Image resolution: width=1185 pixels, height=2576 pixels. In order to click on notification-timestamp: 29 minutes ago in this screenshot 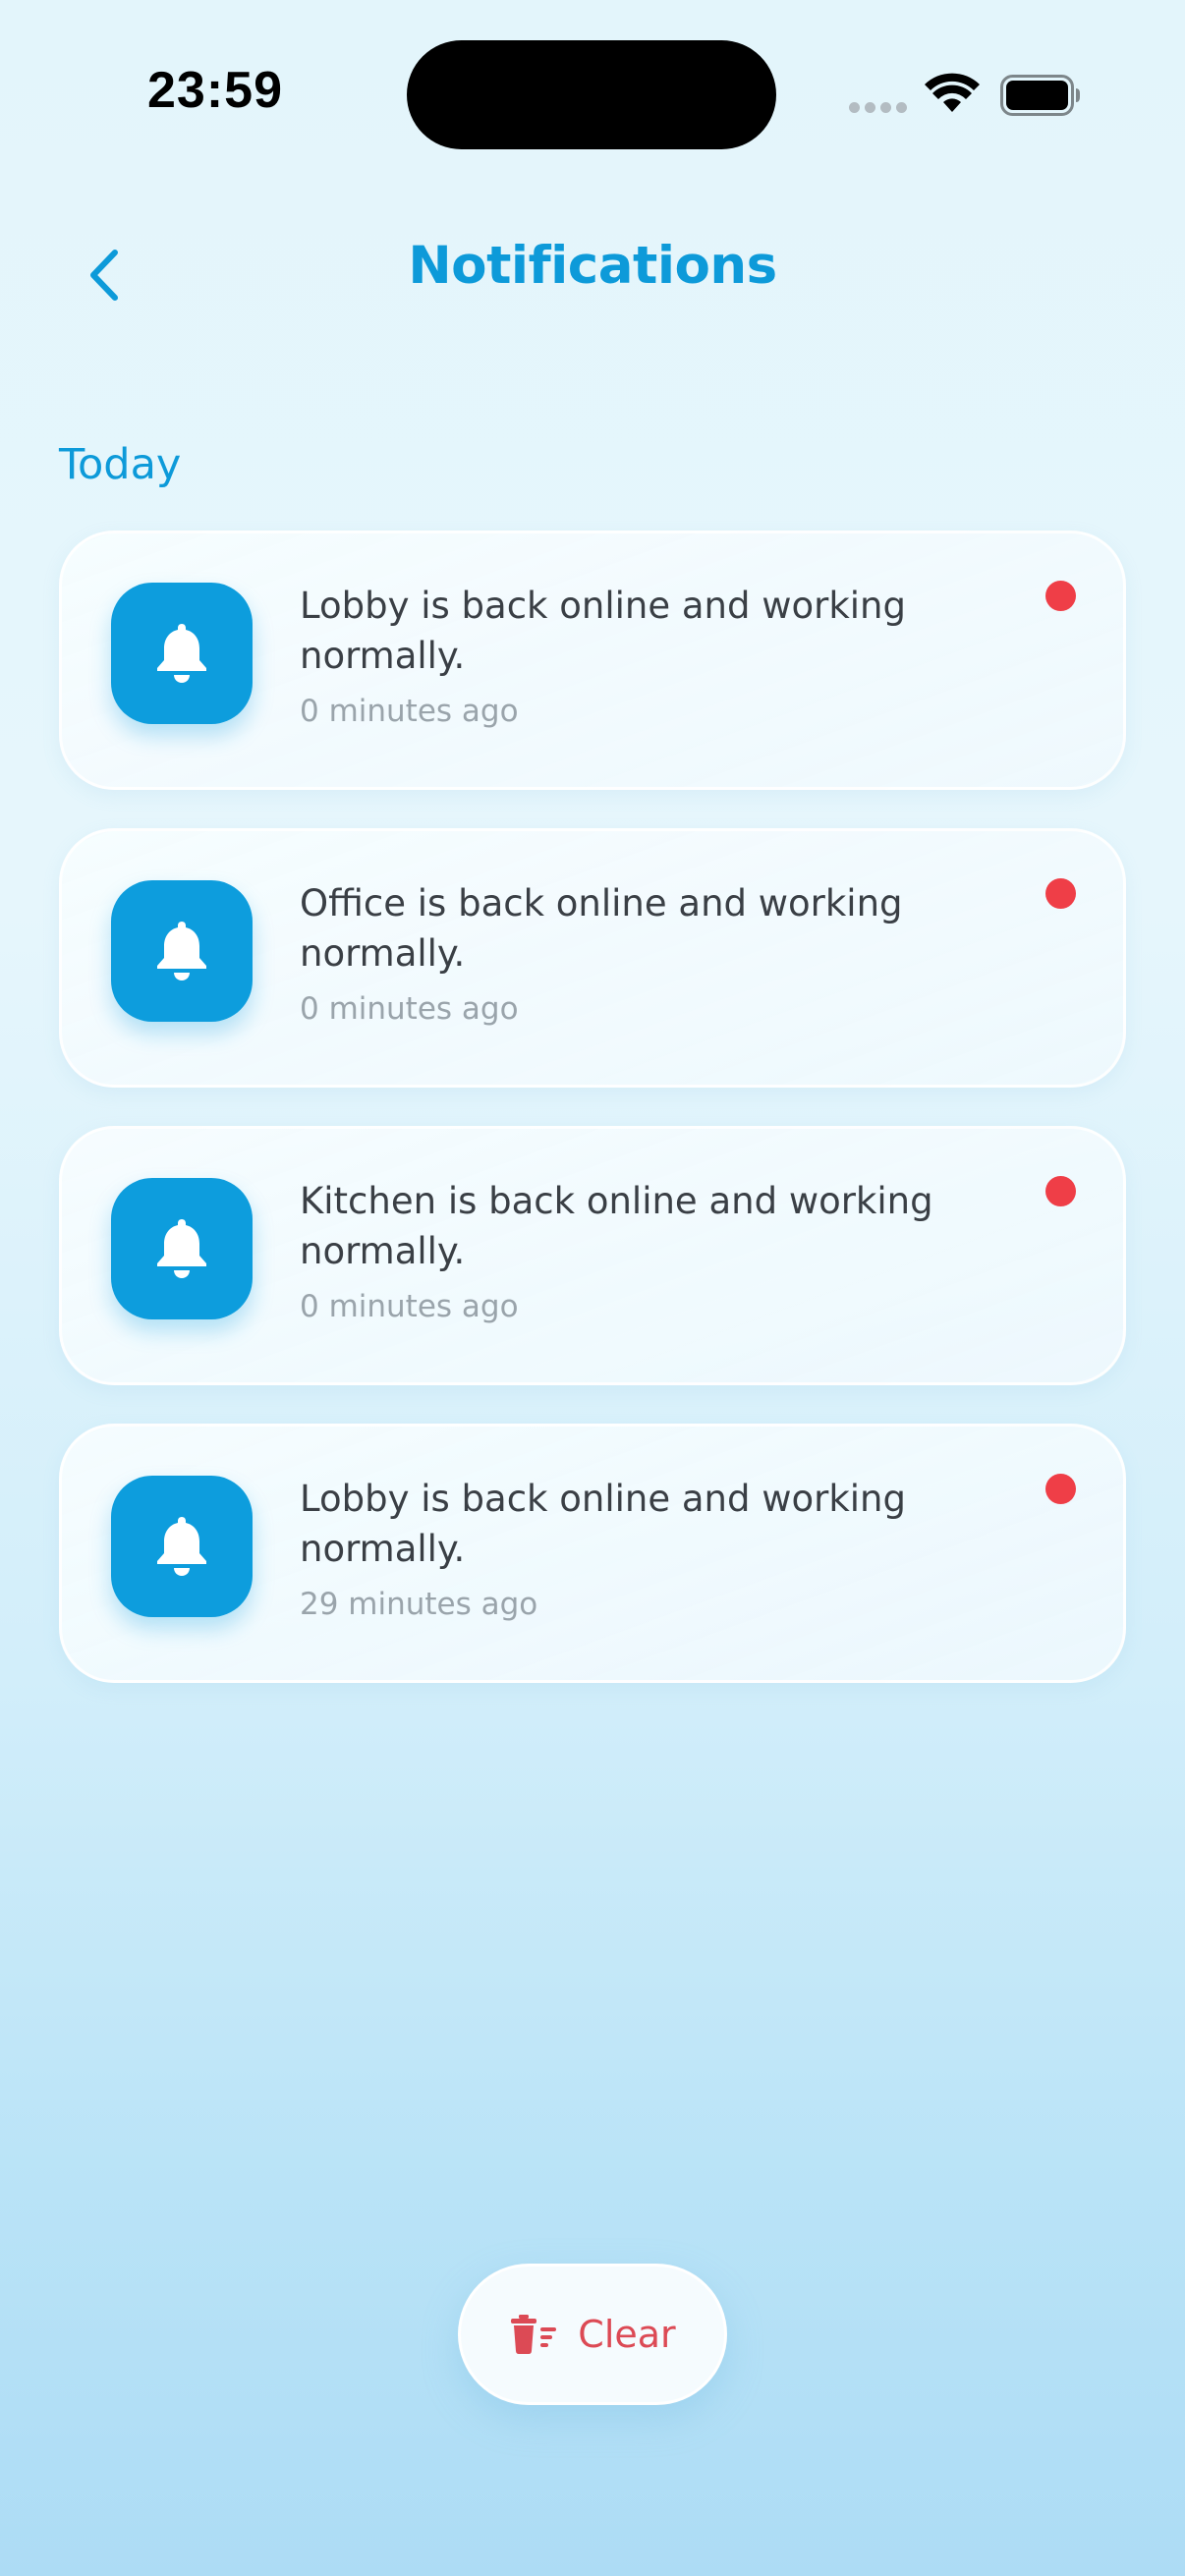, I will do `click(419, 1604)`.